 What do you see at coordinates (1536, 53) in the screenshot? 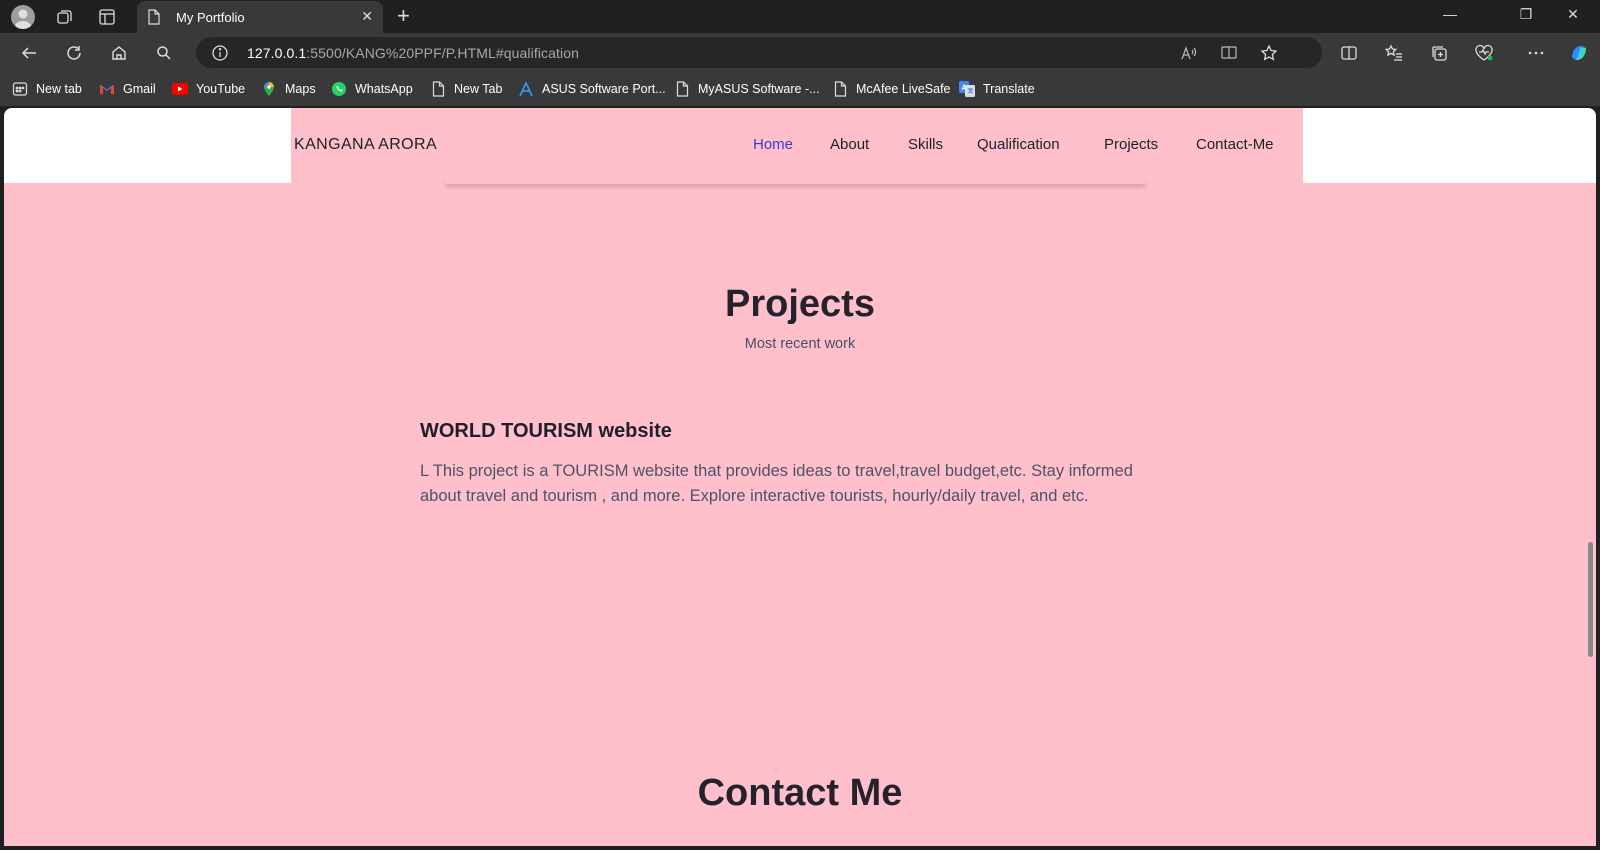
I see `more-options-icon` at bounding box center [1536, 53].